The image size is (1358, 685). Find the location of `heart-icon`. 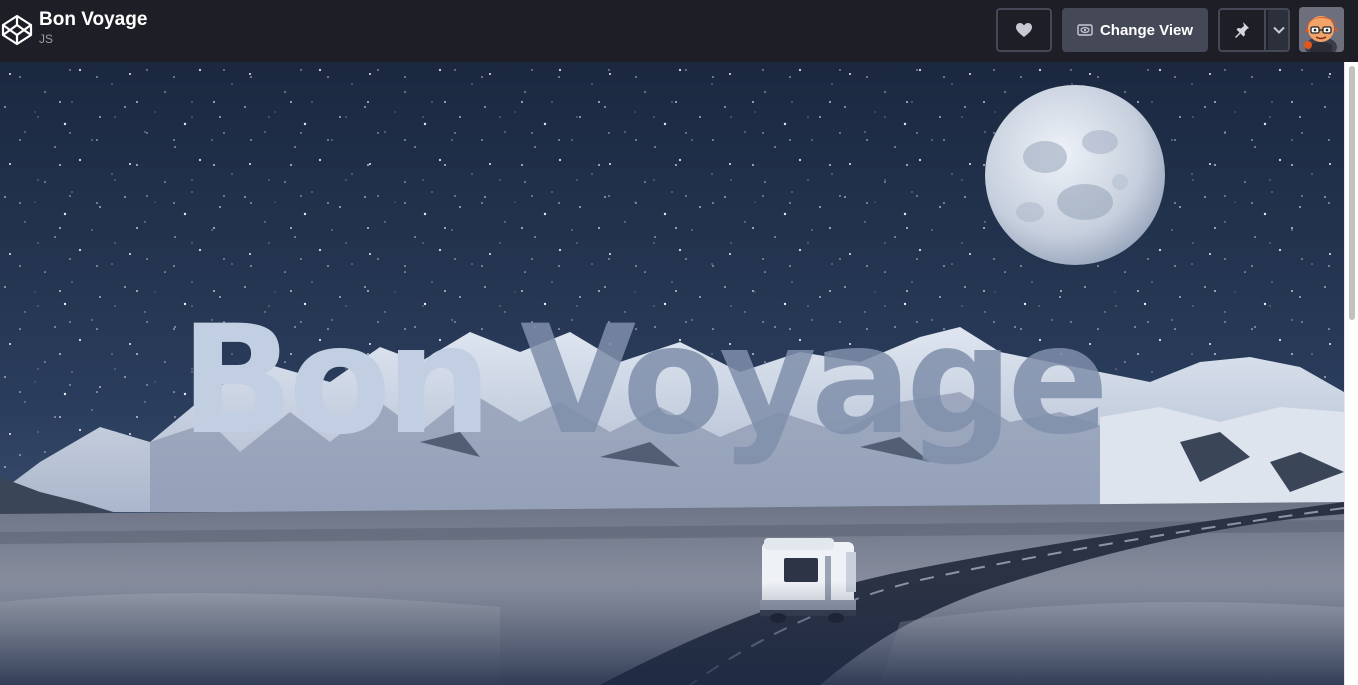

heart-icon is located at coordinates (1024, 30).